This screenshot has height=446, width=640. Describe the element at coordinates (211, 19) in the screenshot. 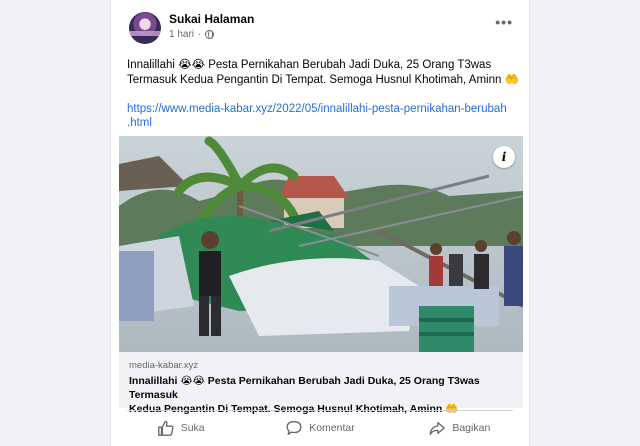

I see `page-name: Sukai Halaman` at that location.